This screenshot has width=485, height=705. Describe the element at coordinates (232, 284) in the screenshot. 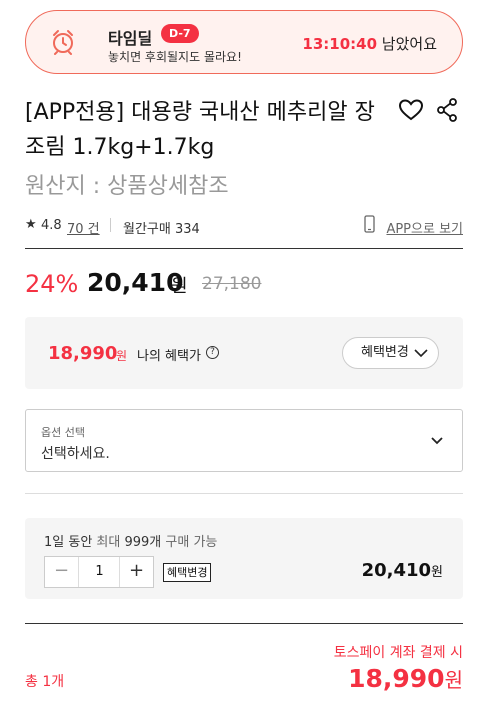

I see `original-price: 27,180` at that location.